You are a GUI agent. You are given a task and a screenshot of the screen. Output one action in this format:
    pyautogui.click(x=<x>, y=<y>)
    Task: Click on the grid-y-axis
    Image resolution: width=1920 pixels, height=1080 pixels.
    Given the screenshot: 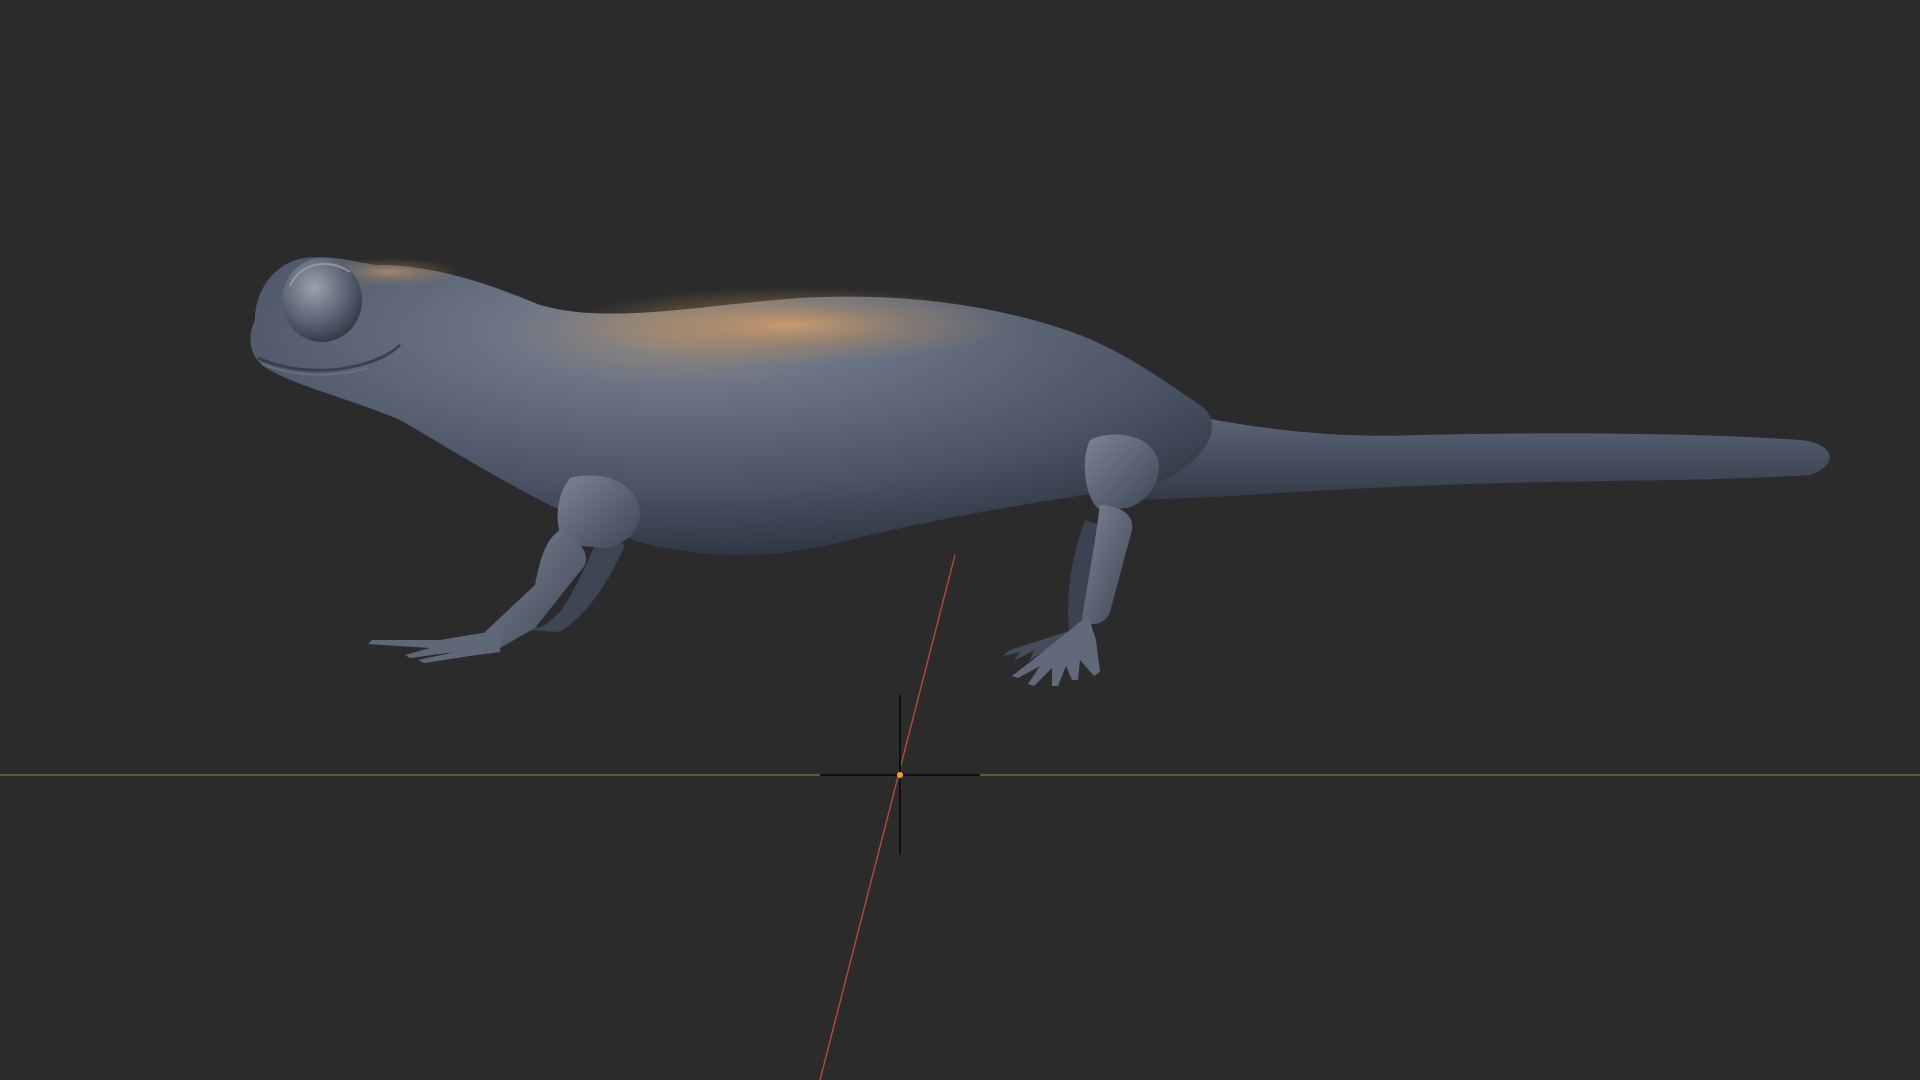 What is the action you would take?
    pyautogui.click(x=887, y=817)
    